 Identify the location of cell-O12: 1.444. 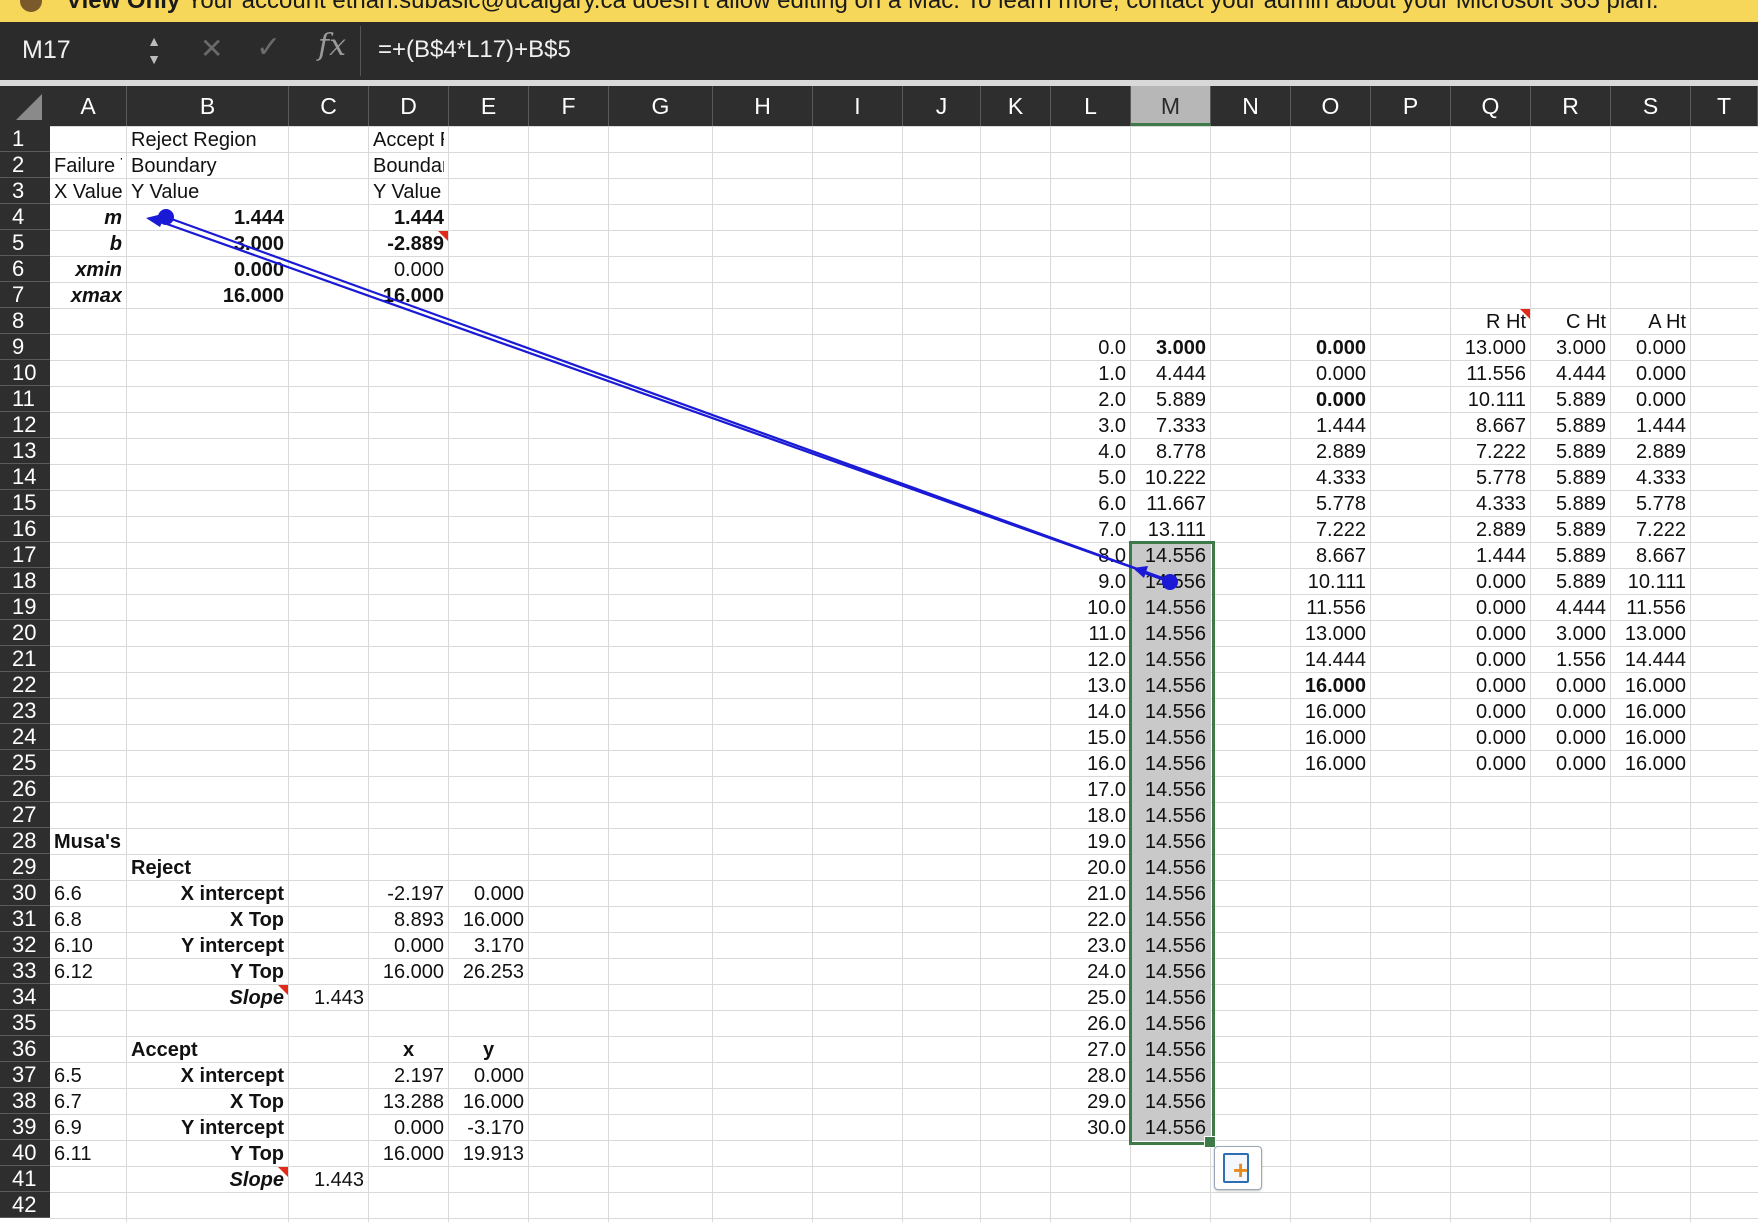
(1330, 426).